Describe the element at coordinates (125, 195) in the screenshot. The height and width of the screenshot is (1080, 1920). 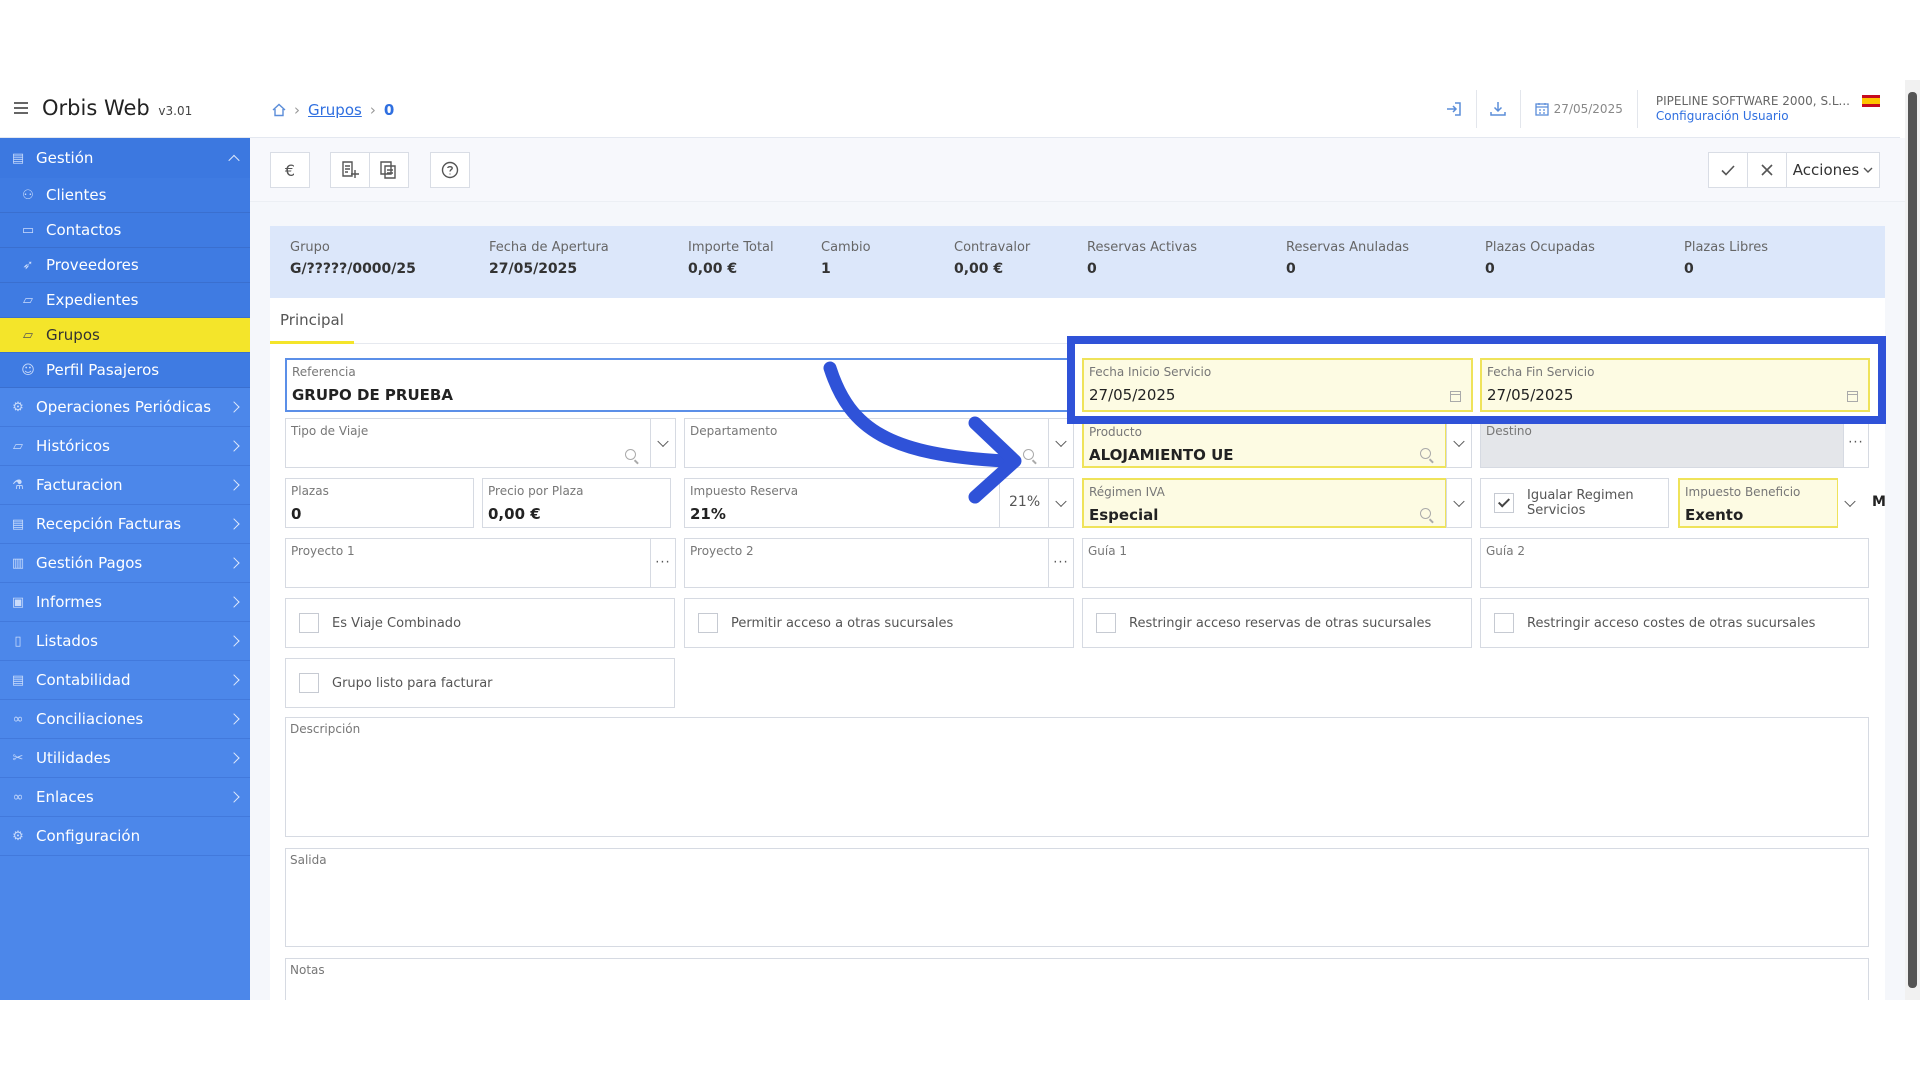
I see `sidebar-item-clientes: ⚇ Clientes` at that location.